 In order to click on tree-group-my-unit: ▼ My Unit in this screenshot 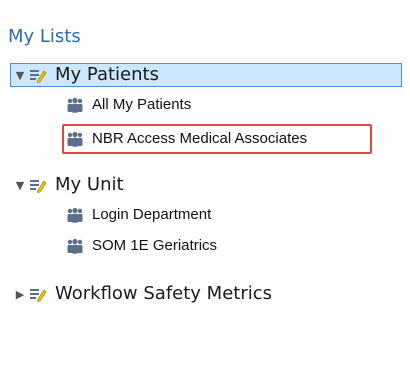, I will do `click(69, 185)`.